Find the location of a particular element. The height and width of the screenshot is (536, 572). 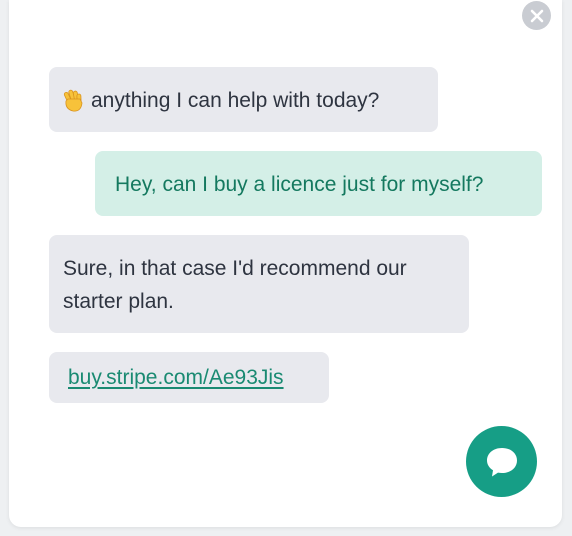

waving-hand-icon is located at coordinates (73, 100).